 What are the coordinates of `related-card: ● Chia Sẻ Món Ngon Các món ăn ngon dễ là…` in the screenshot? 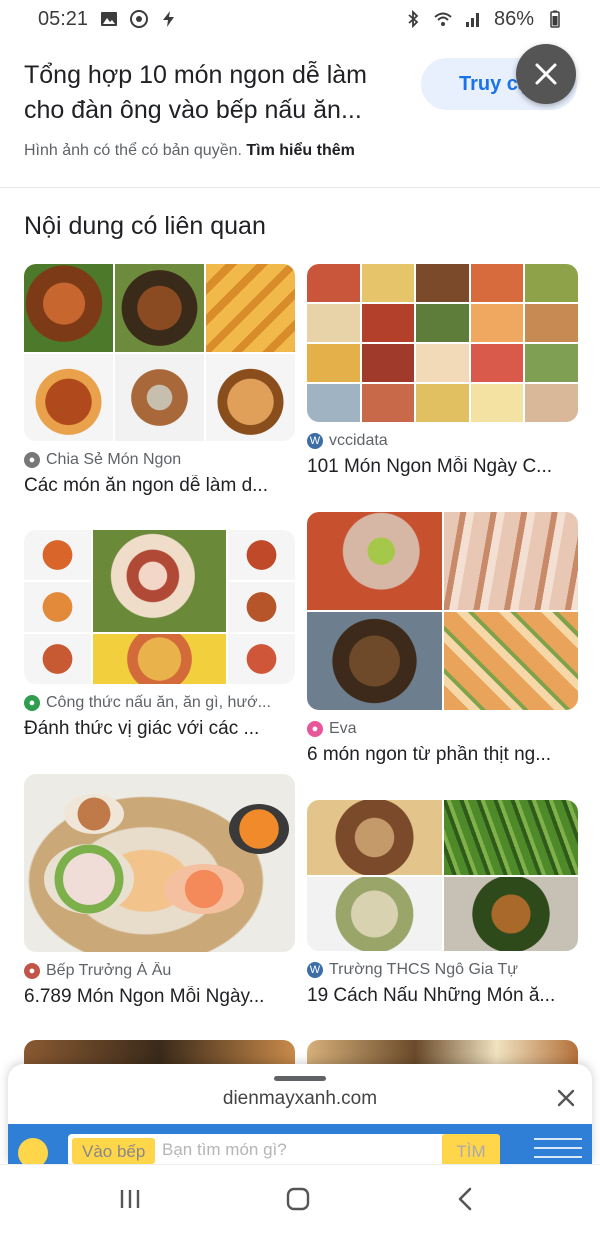 It's located at (159, 380).